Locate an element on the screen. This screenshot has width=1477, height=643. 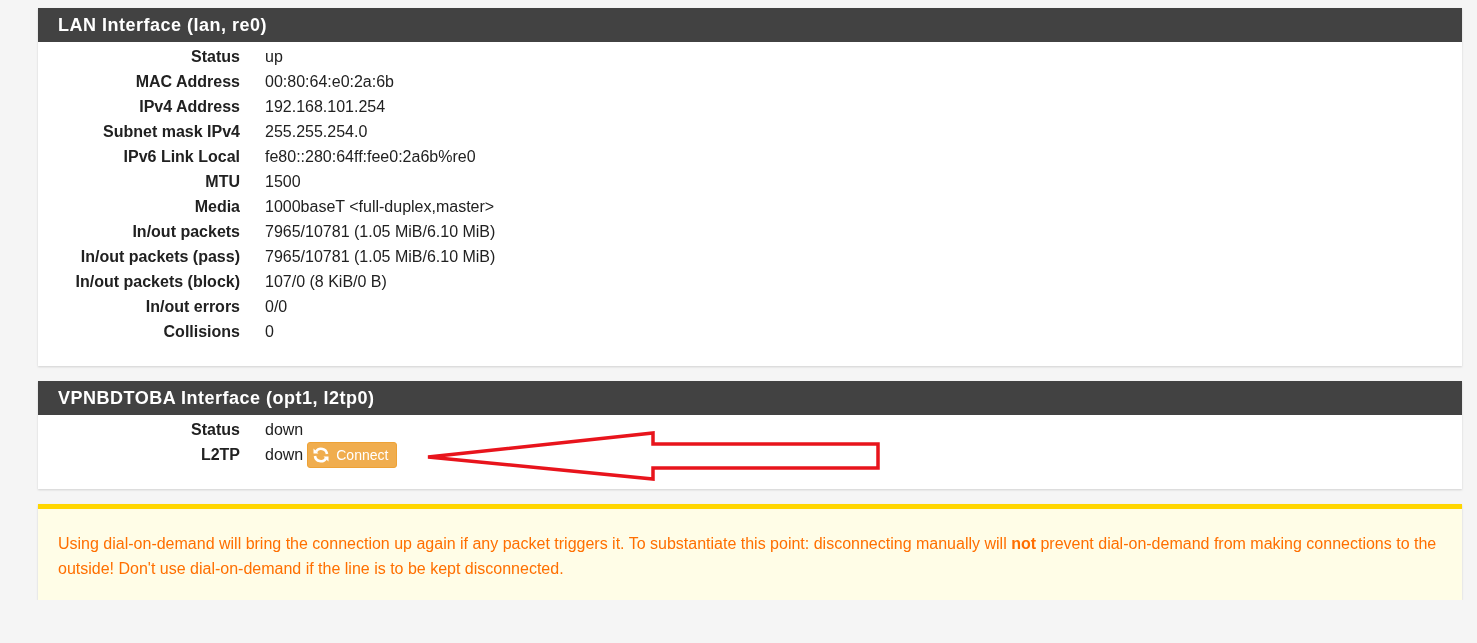
field-value: 0 is located at coordinates (269, 331).